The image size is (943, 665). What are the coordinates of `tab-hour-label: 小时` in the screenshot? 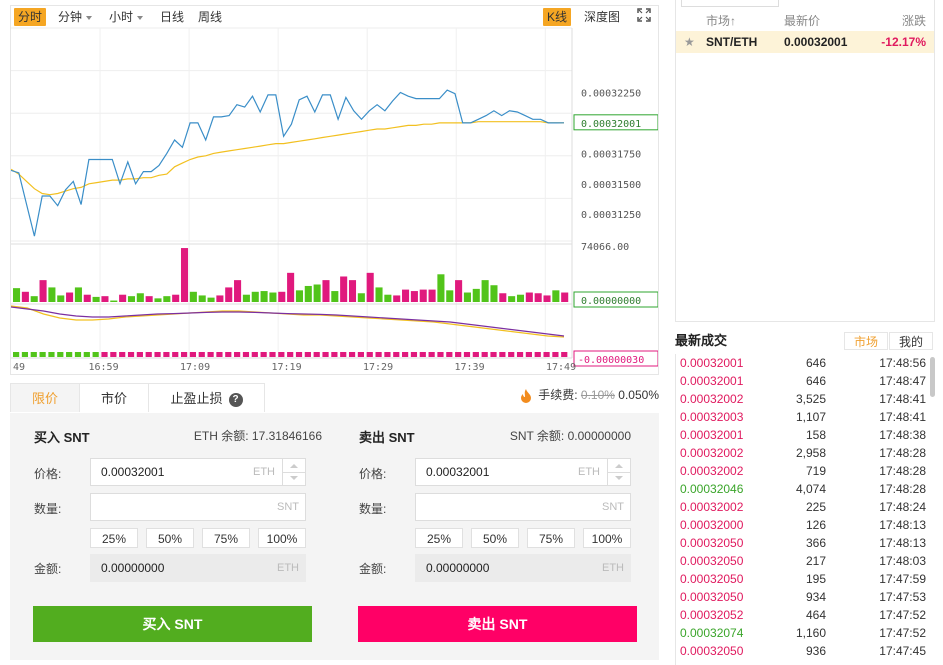 It's located at (121, 17).